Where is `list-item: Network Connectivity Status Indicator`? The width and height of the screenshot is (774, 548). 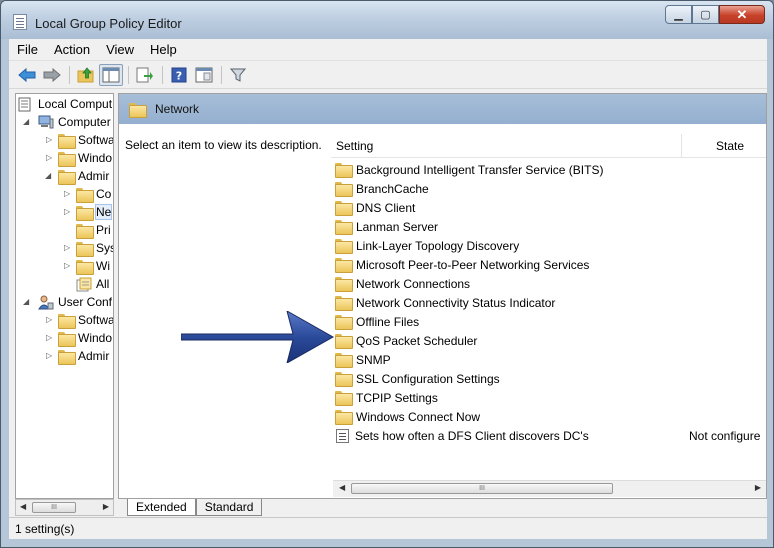 list-item: Network Connectivity Status Indicator is located at coordinates (550, 302).